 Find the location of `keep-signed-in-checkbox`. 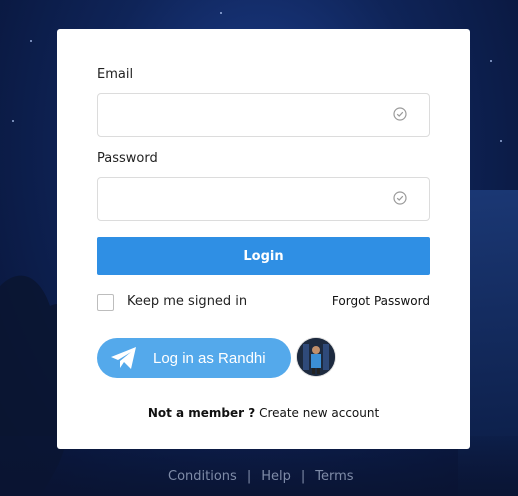

keep-signed-in-checkbox is located at coordinates (105, 302).